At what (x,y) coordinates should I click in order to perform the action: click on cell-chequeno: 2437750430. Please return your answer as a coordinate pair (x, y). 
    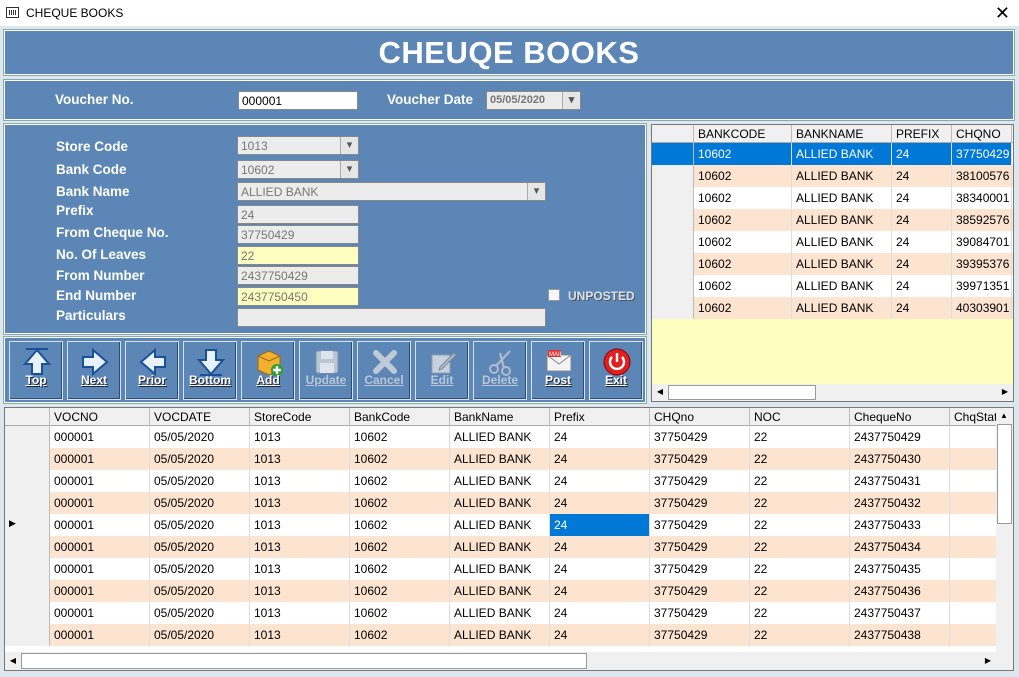
    Looking at the image, I should click on (900, 459).